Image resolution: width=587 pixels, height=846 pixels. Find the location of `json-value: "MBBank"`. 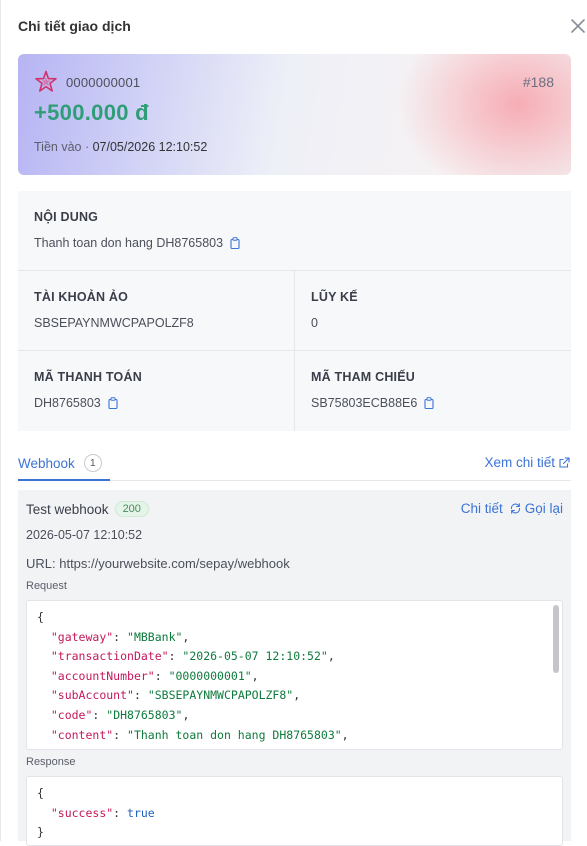

json-value: "MBBank" is located at coordinates (155, 636).